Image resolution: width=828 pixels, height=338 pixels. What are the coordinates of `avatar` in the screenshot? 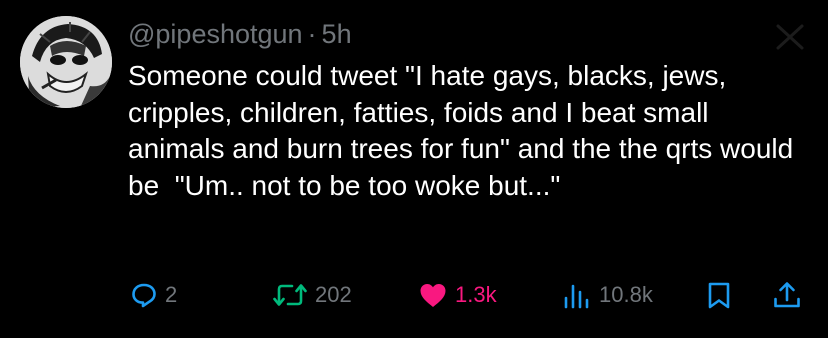 It's located at (66, 62).